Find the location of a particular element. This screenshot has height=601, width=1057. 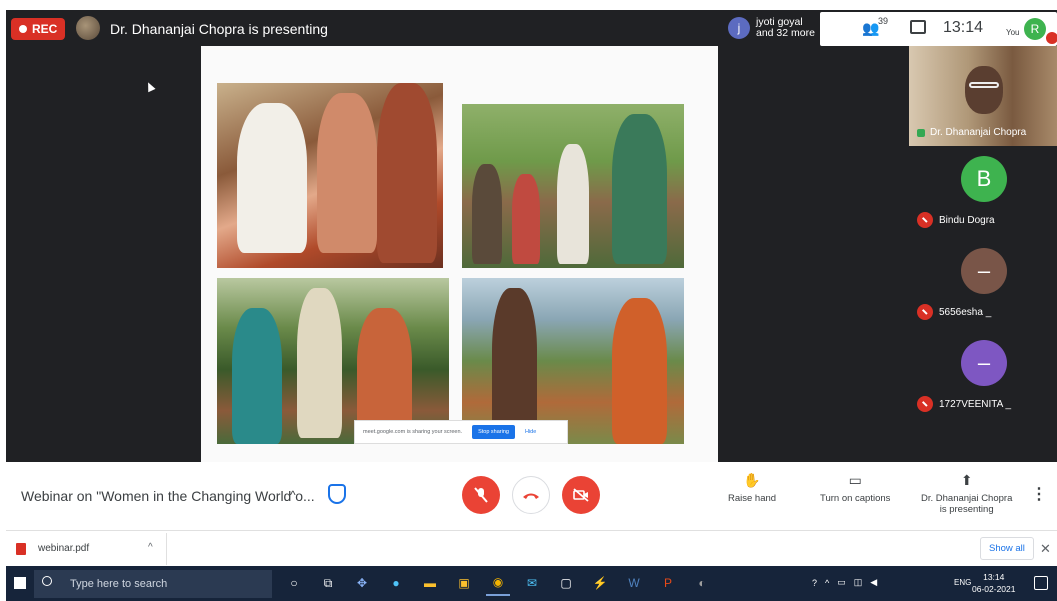

meeting-clock: 13:14 is located at coordinates (963, 27).